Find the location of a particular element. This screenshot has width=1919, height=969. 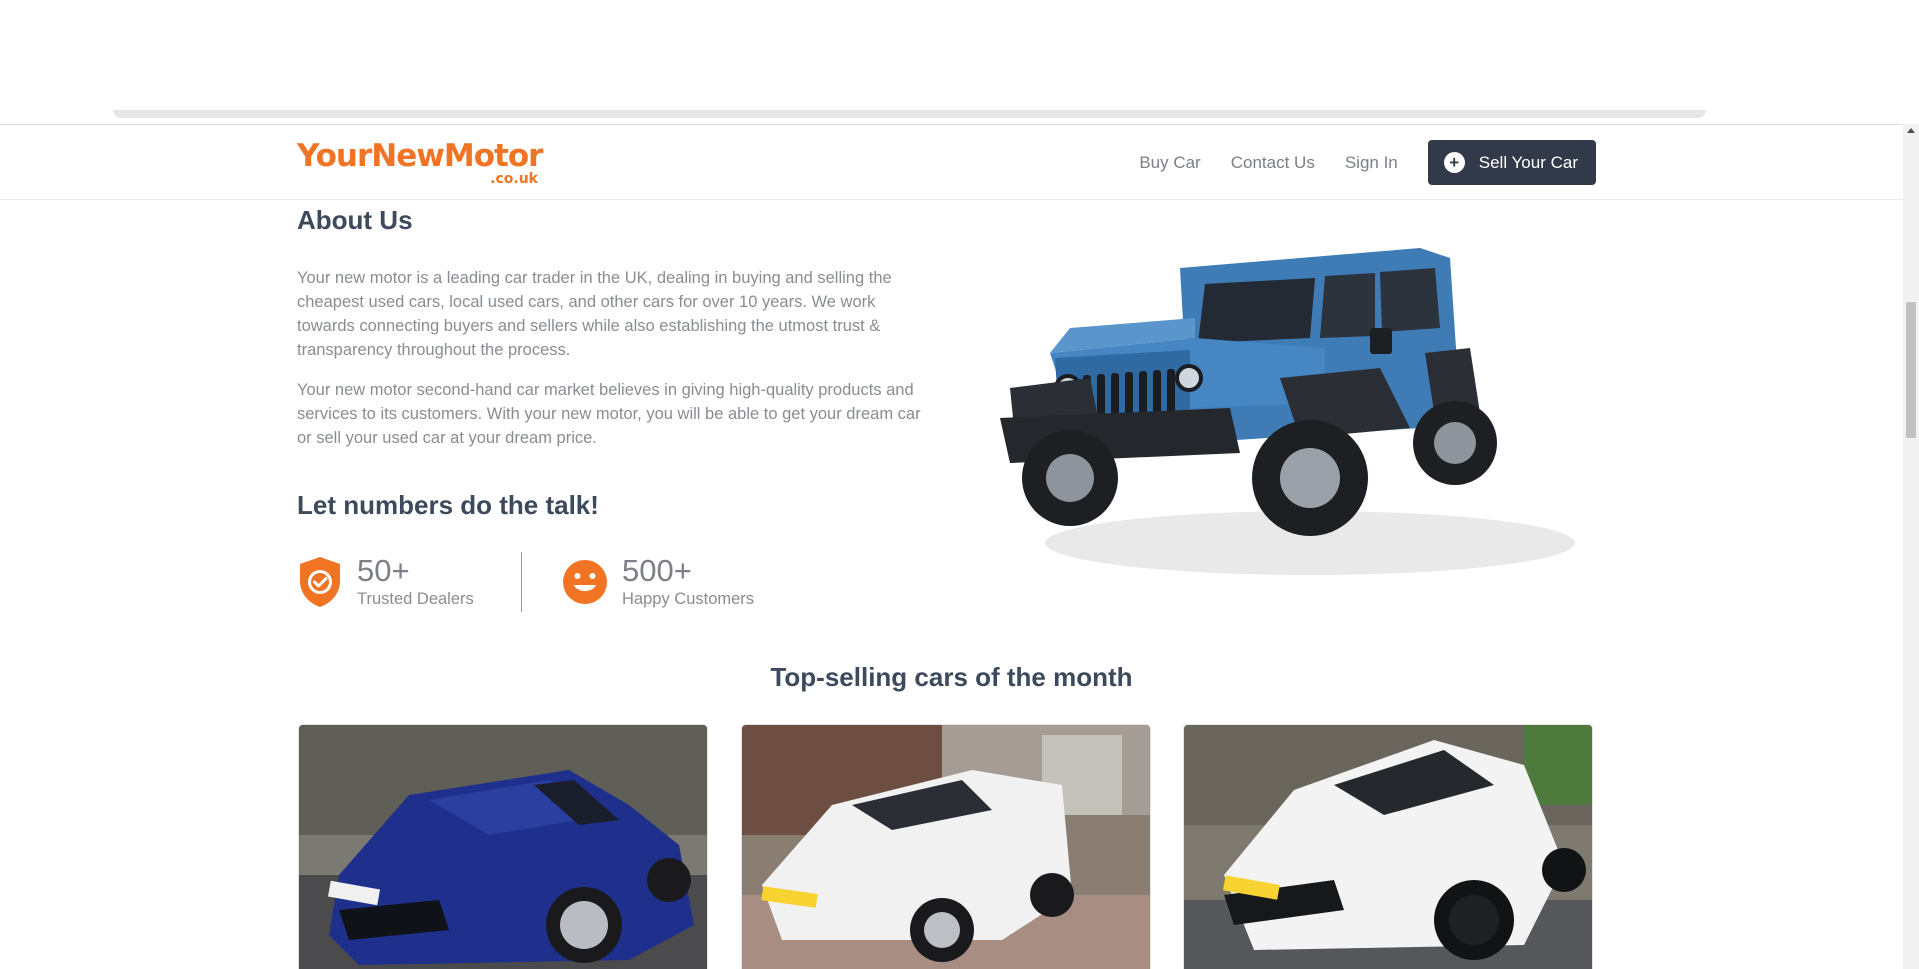

stat-label: Trusted Dealers is located at coordinates (415, 599).